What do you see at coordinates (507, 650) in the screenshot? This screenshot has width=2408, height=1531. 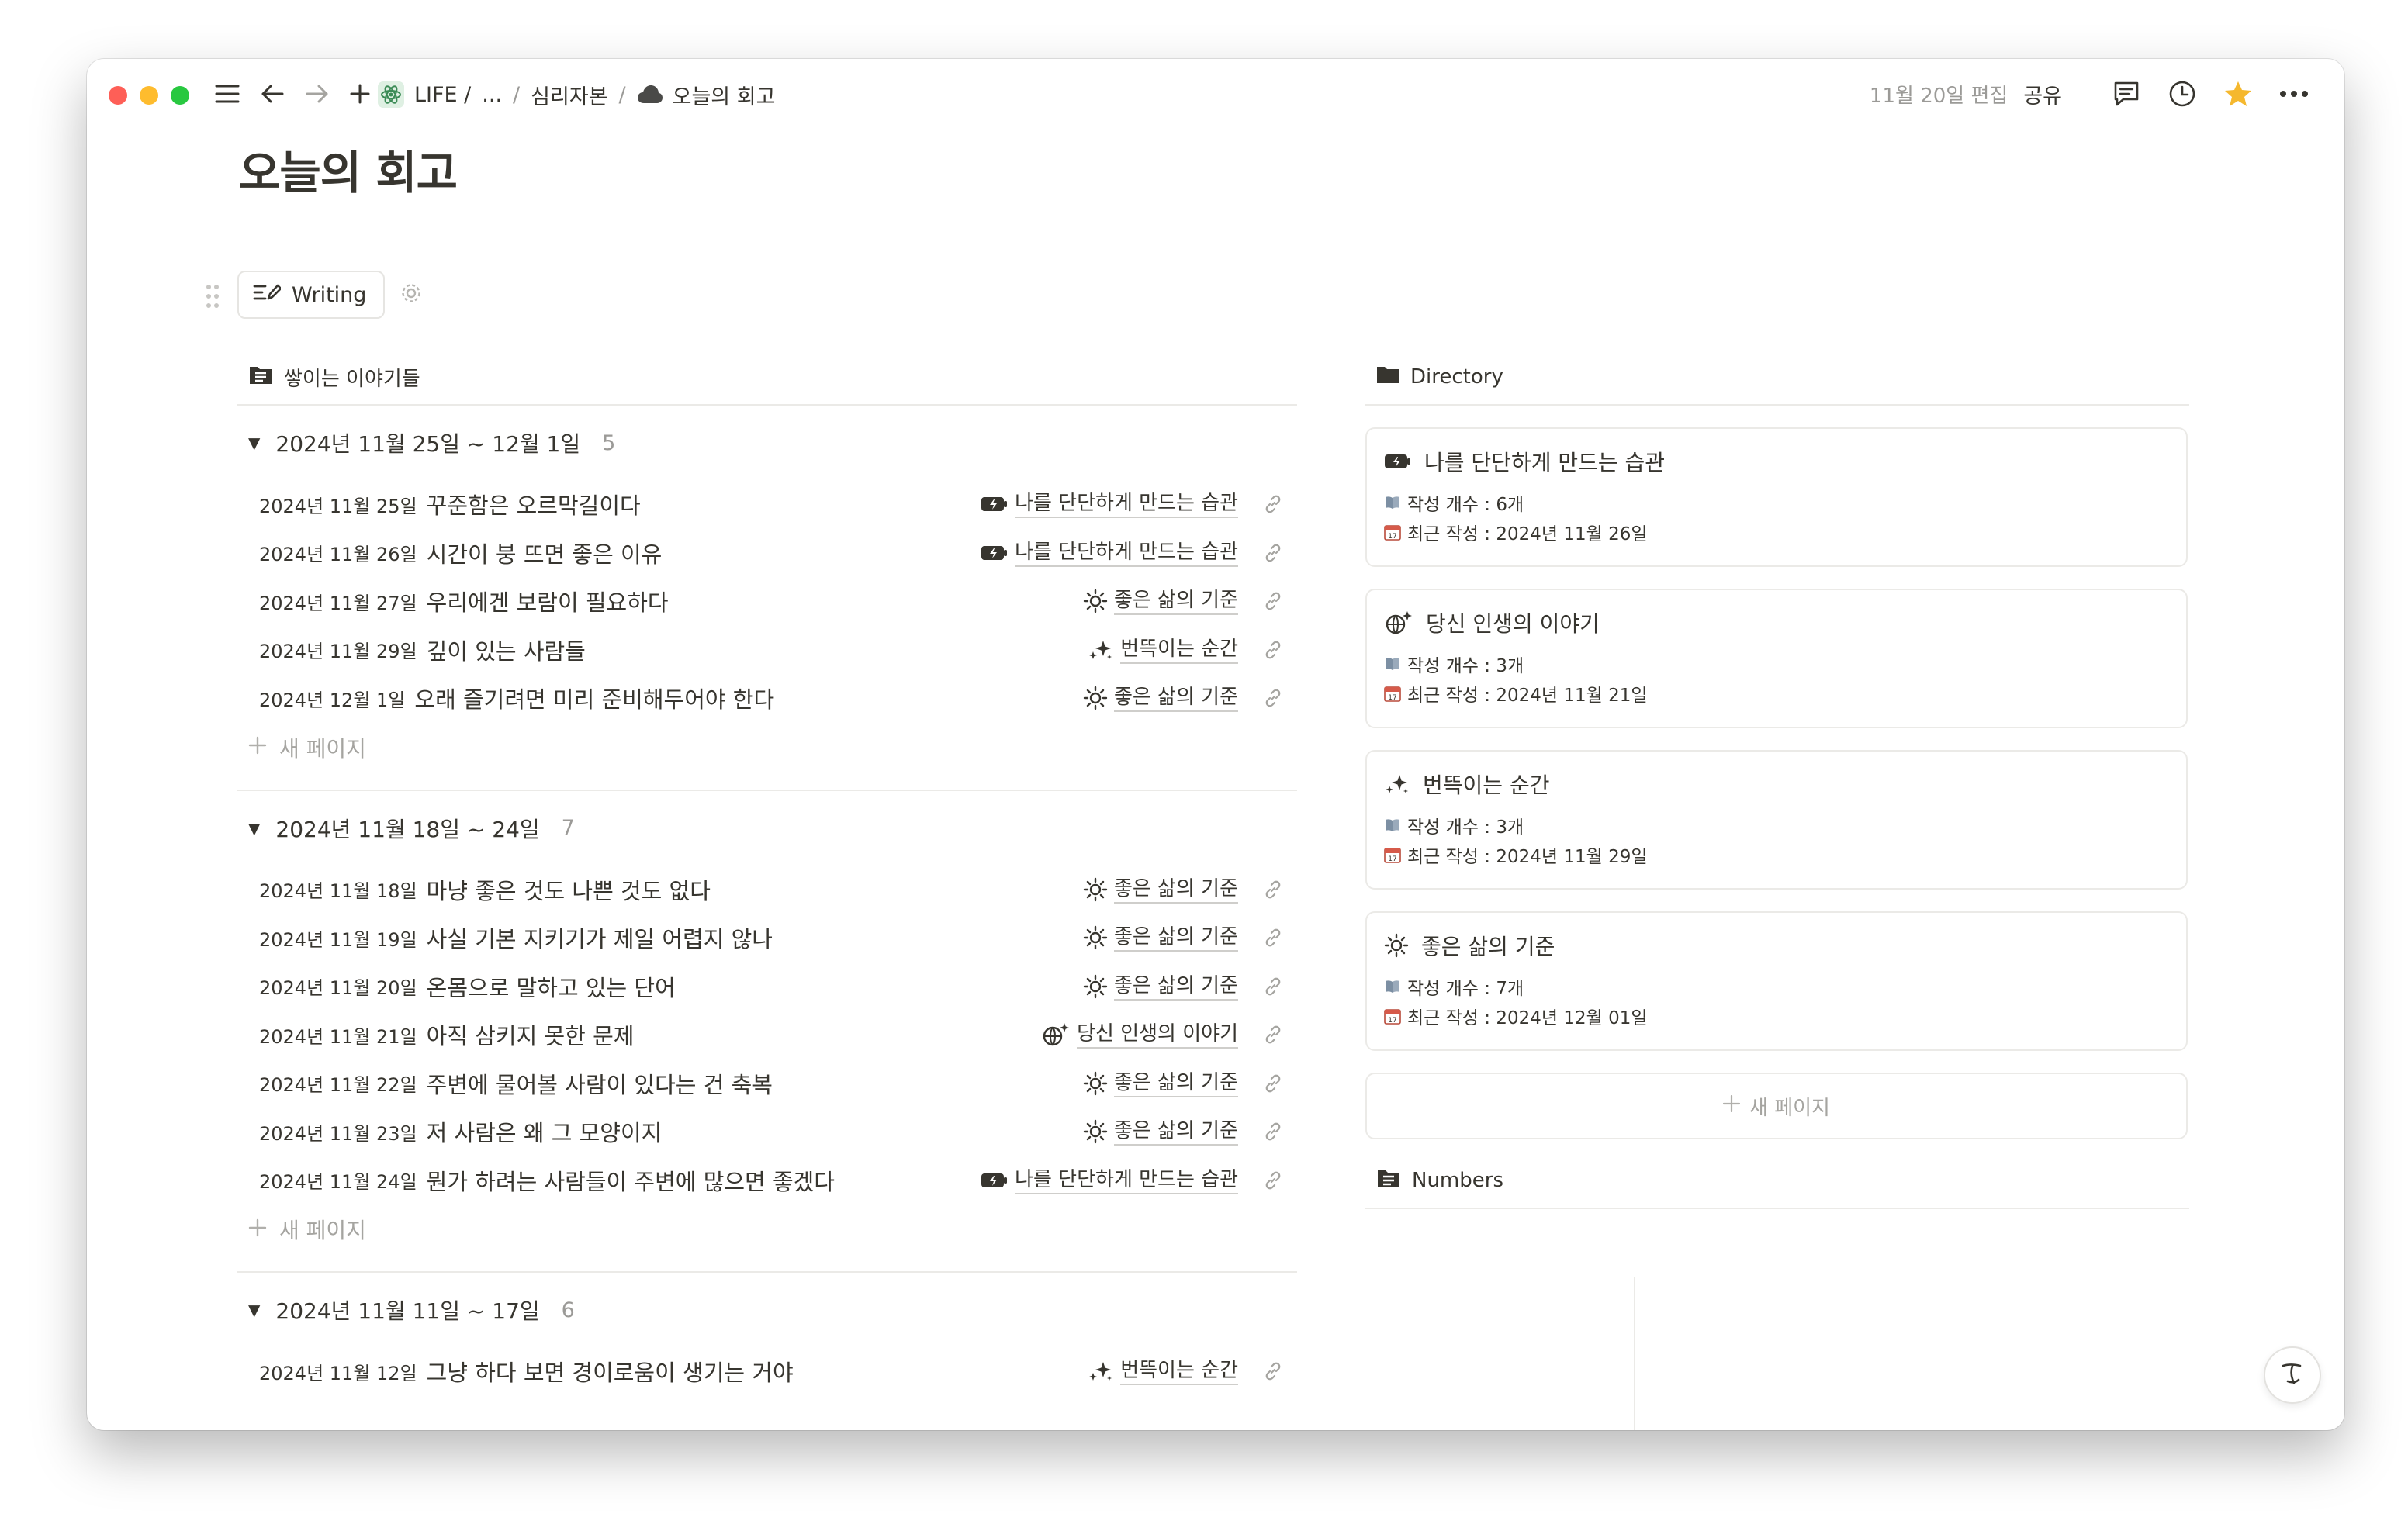 I see `entry-title: 깊이 있는 사람들` at bounding box center [507, 650].